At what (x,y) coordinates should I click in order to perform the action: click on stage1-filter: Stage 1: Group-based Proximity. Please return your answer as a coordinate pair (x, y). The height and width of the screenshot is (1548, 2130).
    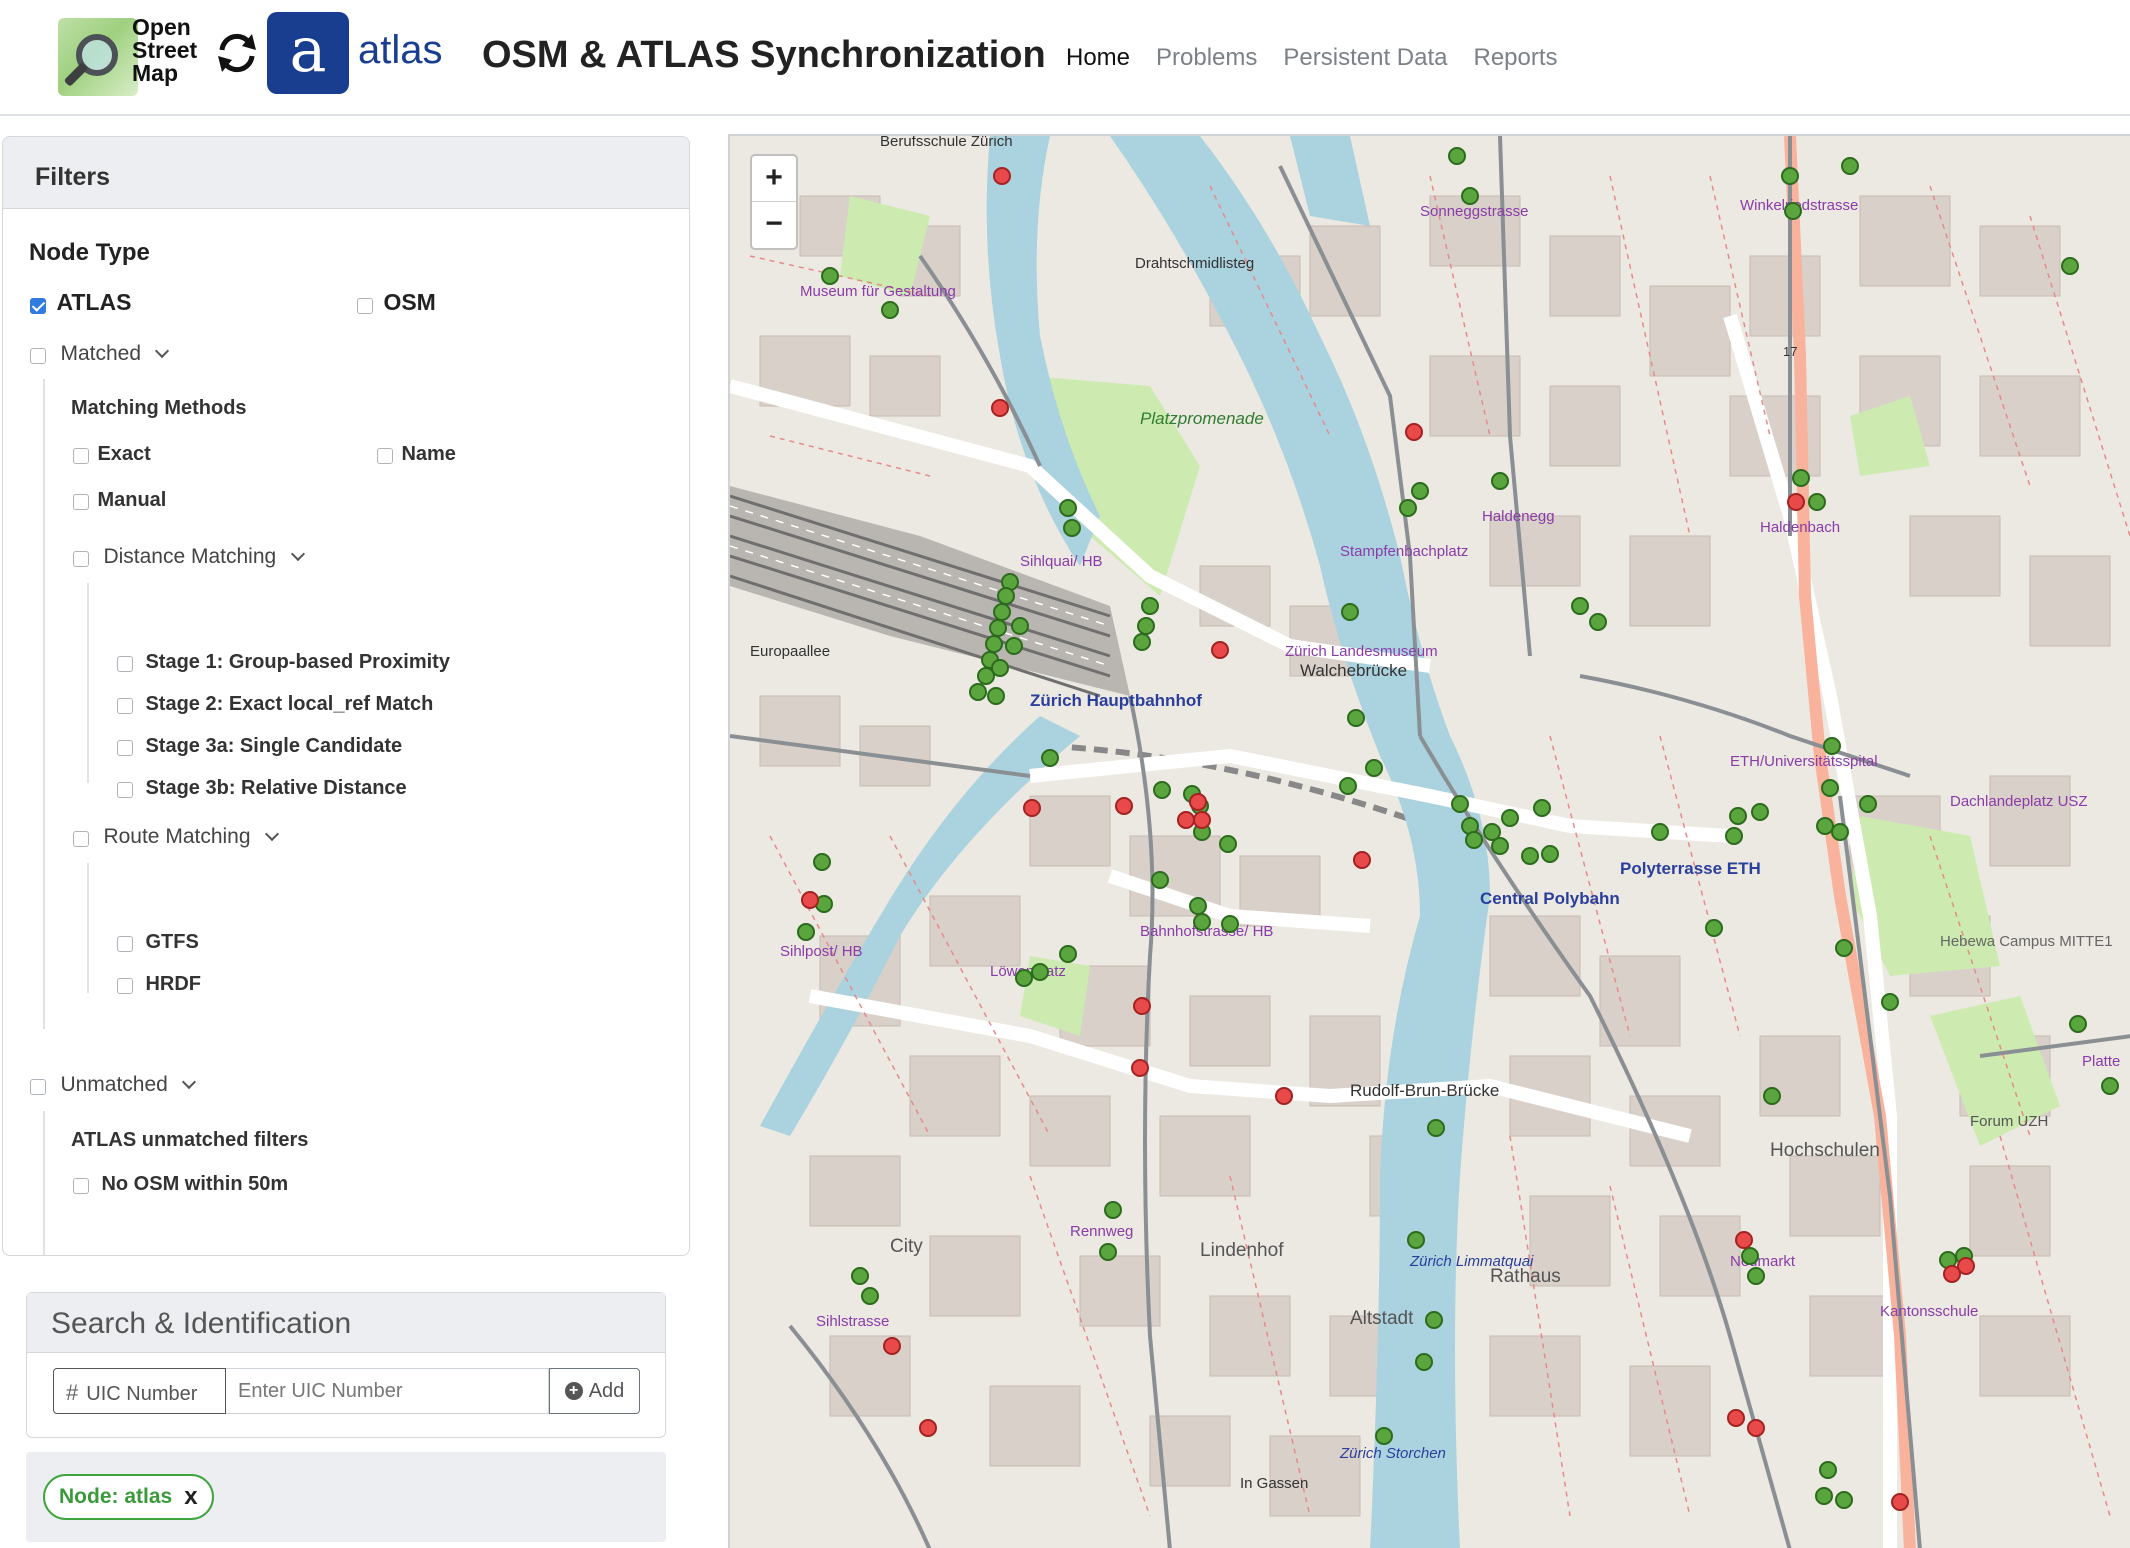
    Looking at the image, I should click on (283, 662).